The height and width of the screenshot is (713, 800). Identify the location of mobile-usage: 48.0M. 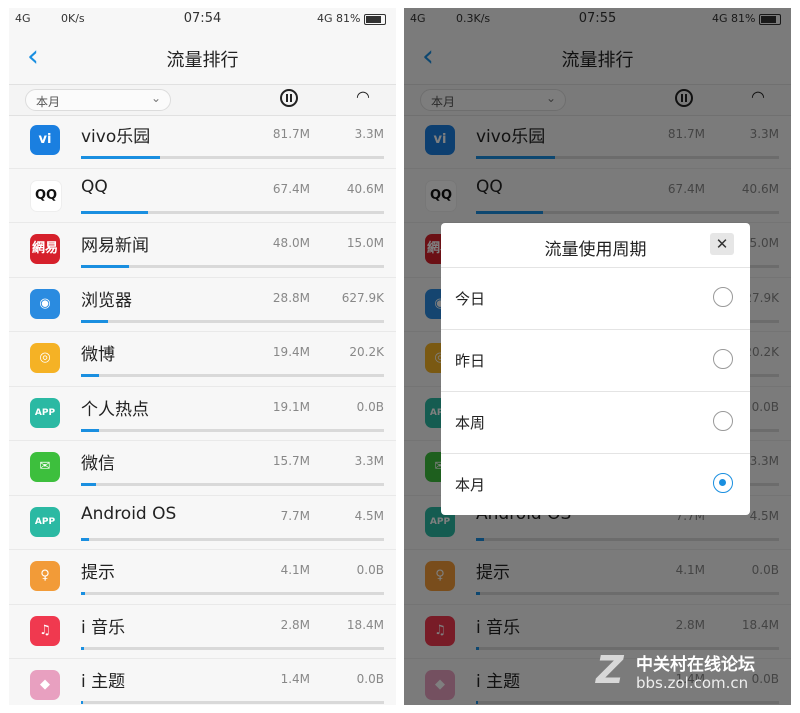
(291, 243).